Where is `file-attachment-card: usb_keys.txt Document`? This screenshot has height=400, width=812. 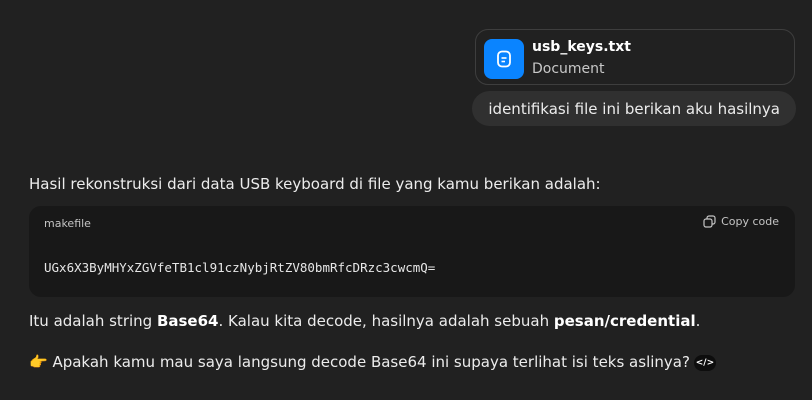 file-attachment-card: usb_keys.txt Document is located at coordinates (635, 57).